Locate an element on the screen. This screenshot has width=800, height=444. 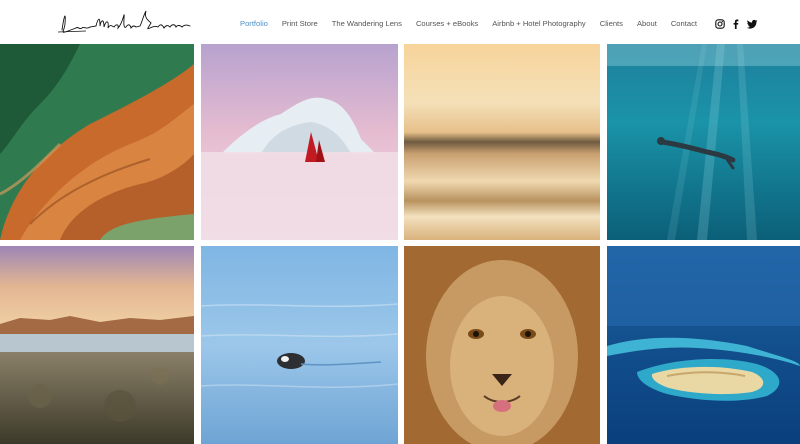
facebook-icon is located at coordinates (736, 24).